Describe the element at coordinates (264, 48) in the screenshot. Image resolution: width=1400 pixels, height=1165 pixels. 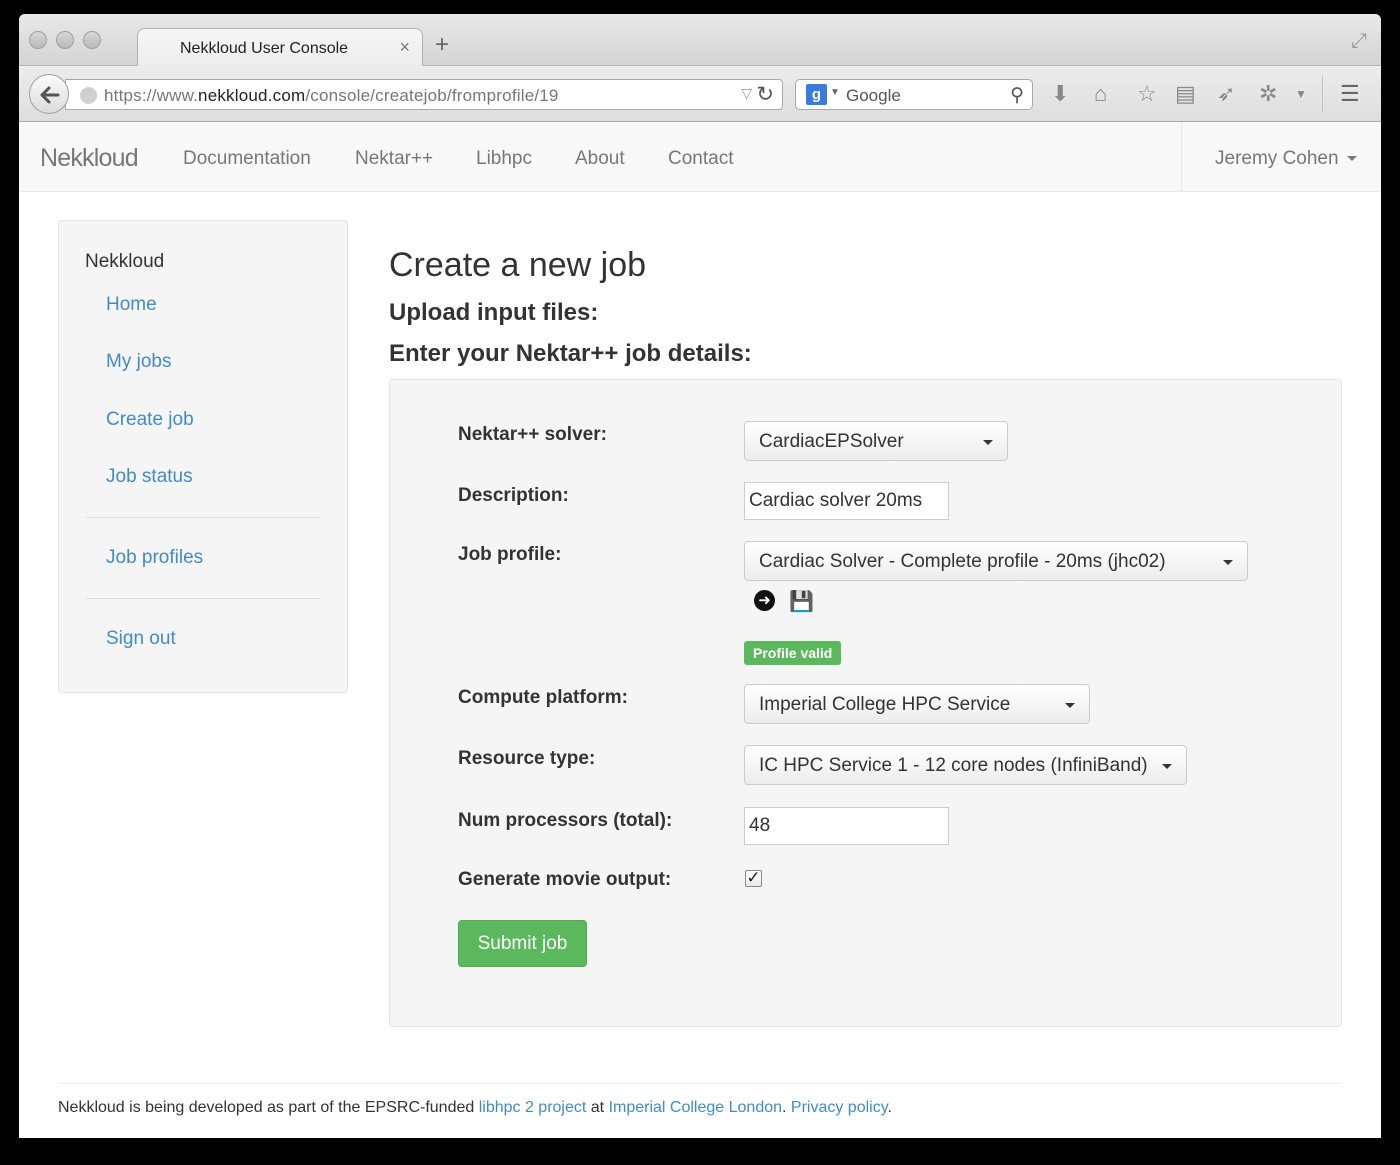
I see `tab-title: Nekkloud User Console` at that location.